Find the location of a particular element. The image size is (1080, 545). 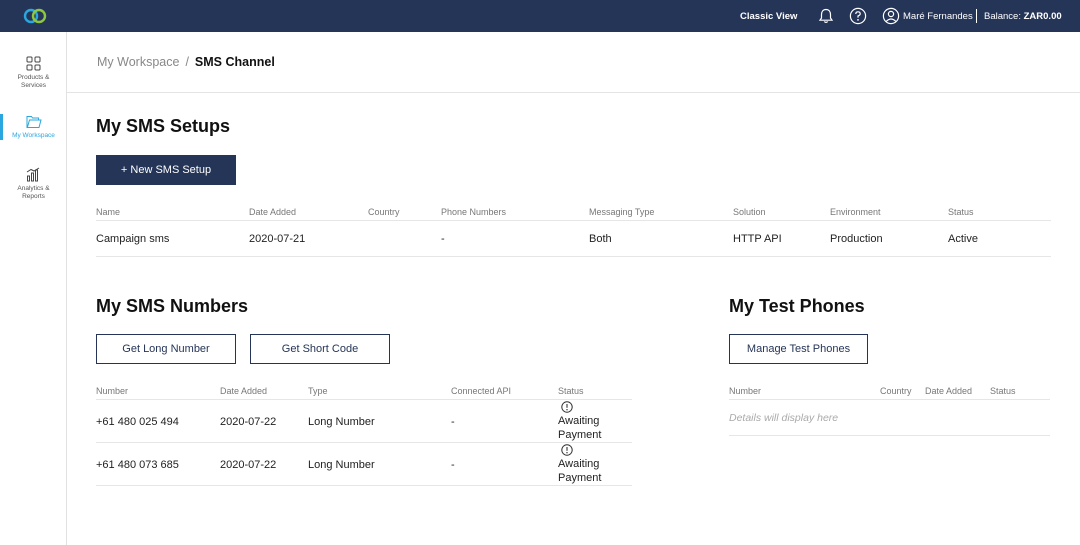

sidebar-item-label: My Workspace is located at coordinates (33, 135).